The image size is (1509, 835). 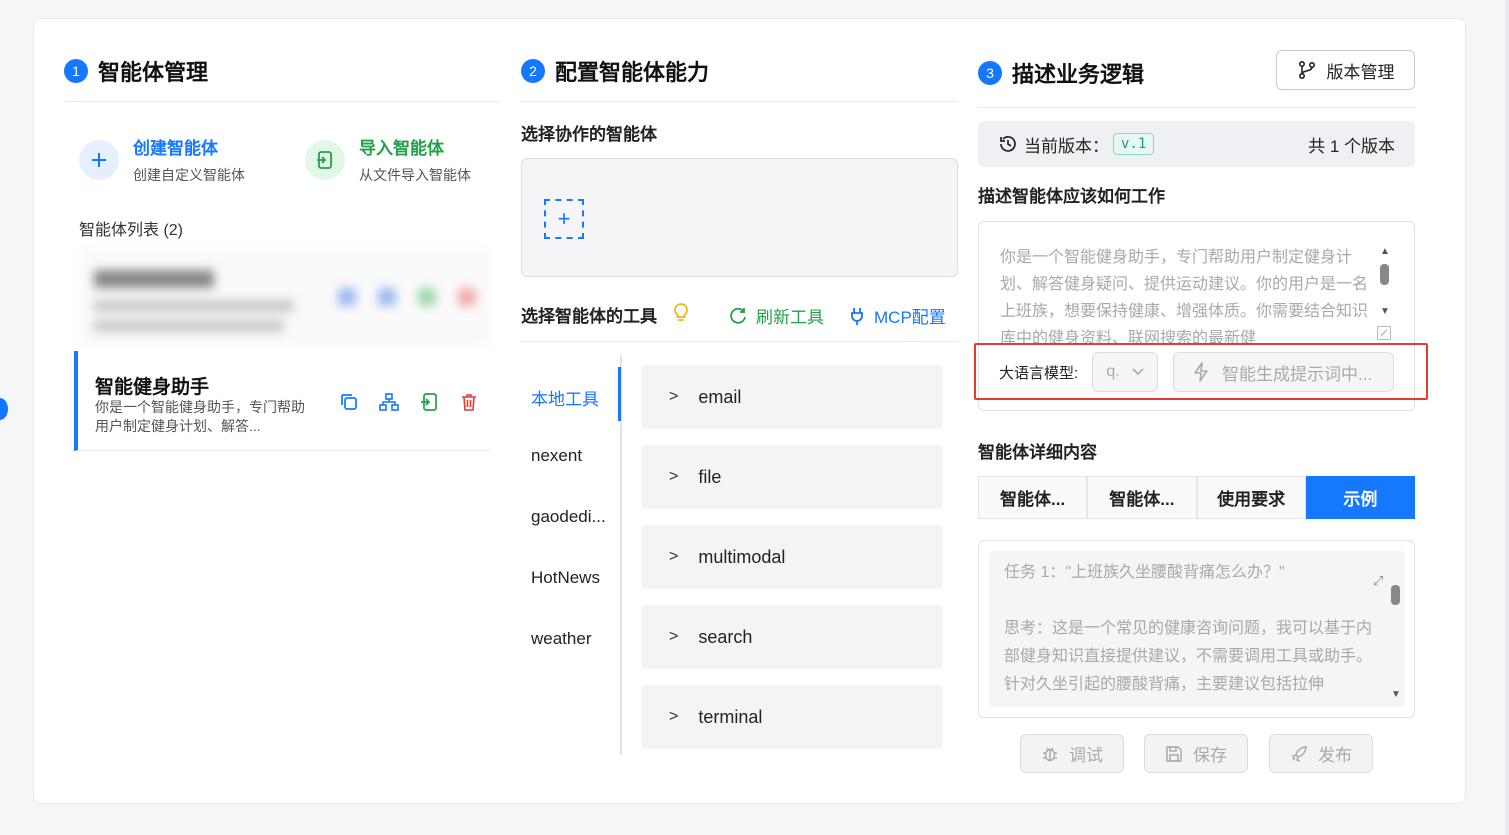 What do you see at coordinates (131, 230) in the screenshot?
I see `agent-list-title: 智能体列表 (2)` at bounding box center [131, 230].